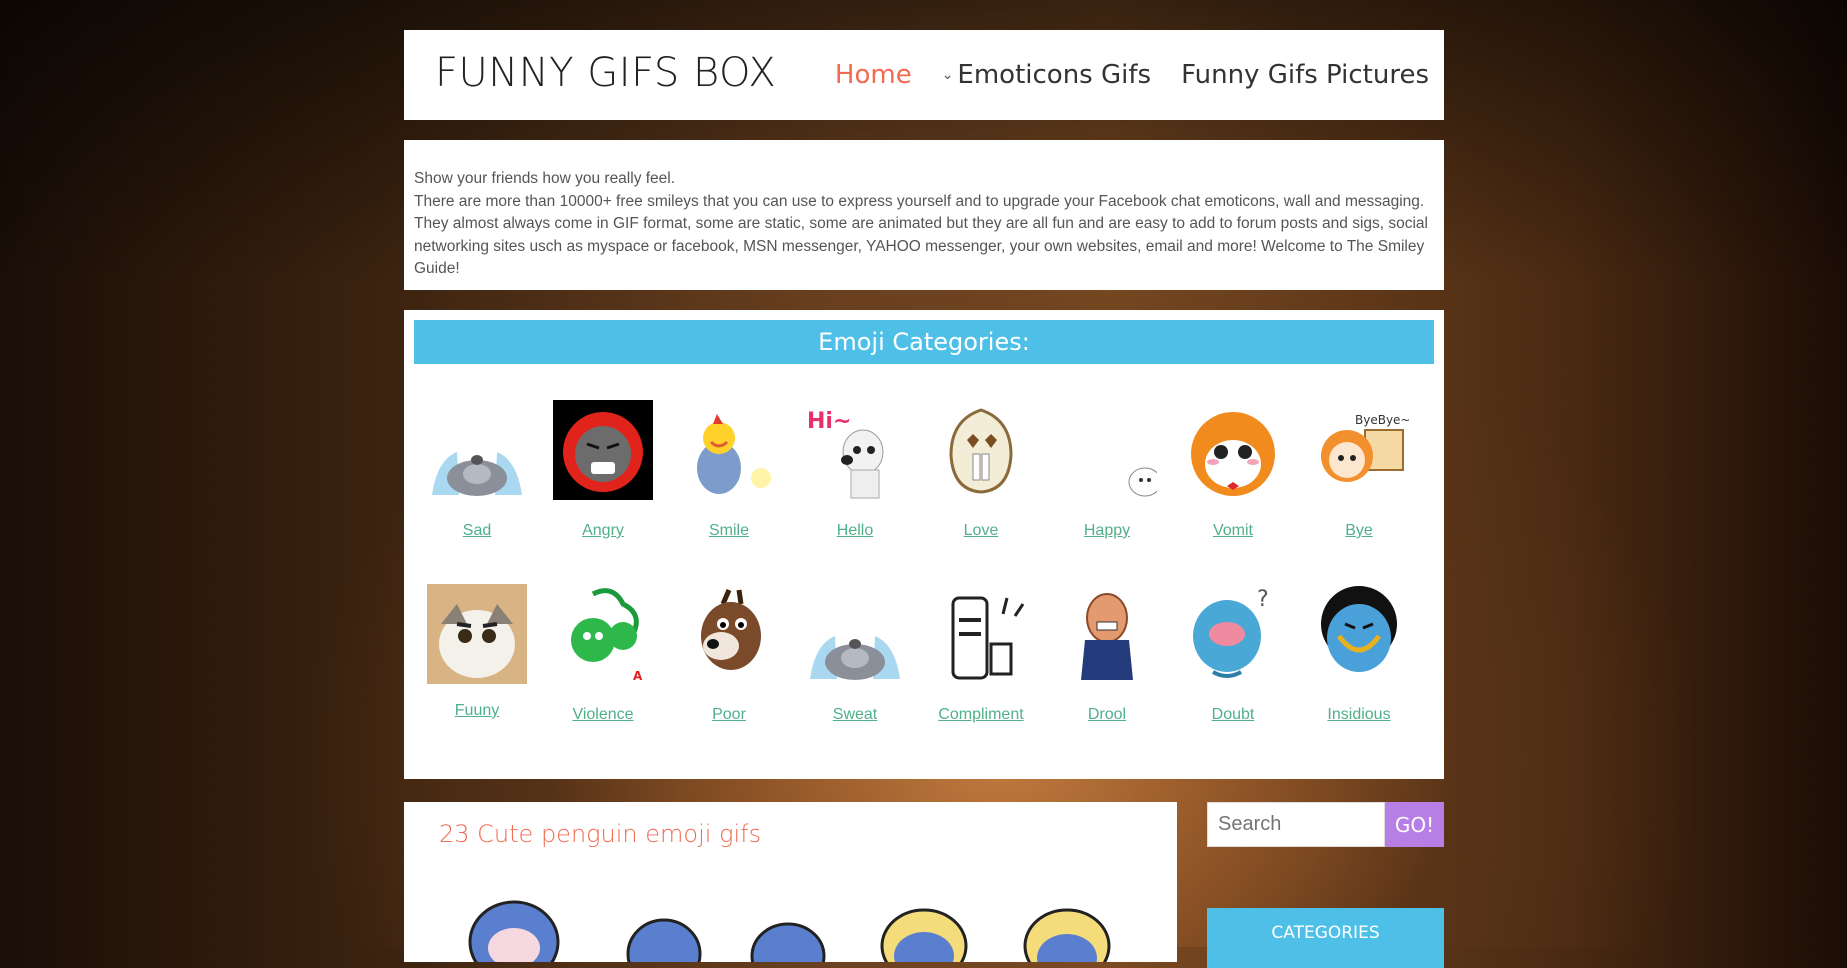  I want to click on compliment-emoji-icon, so click(981, 634).